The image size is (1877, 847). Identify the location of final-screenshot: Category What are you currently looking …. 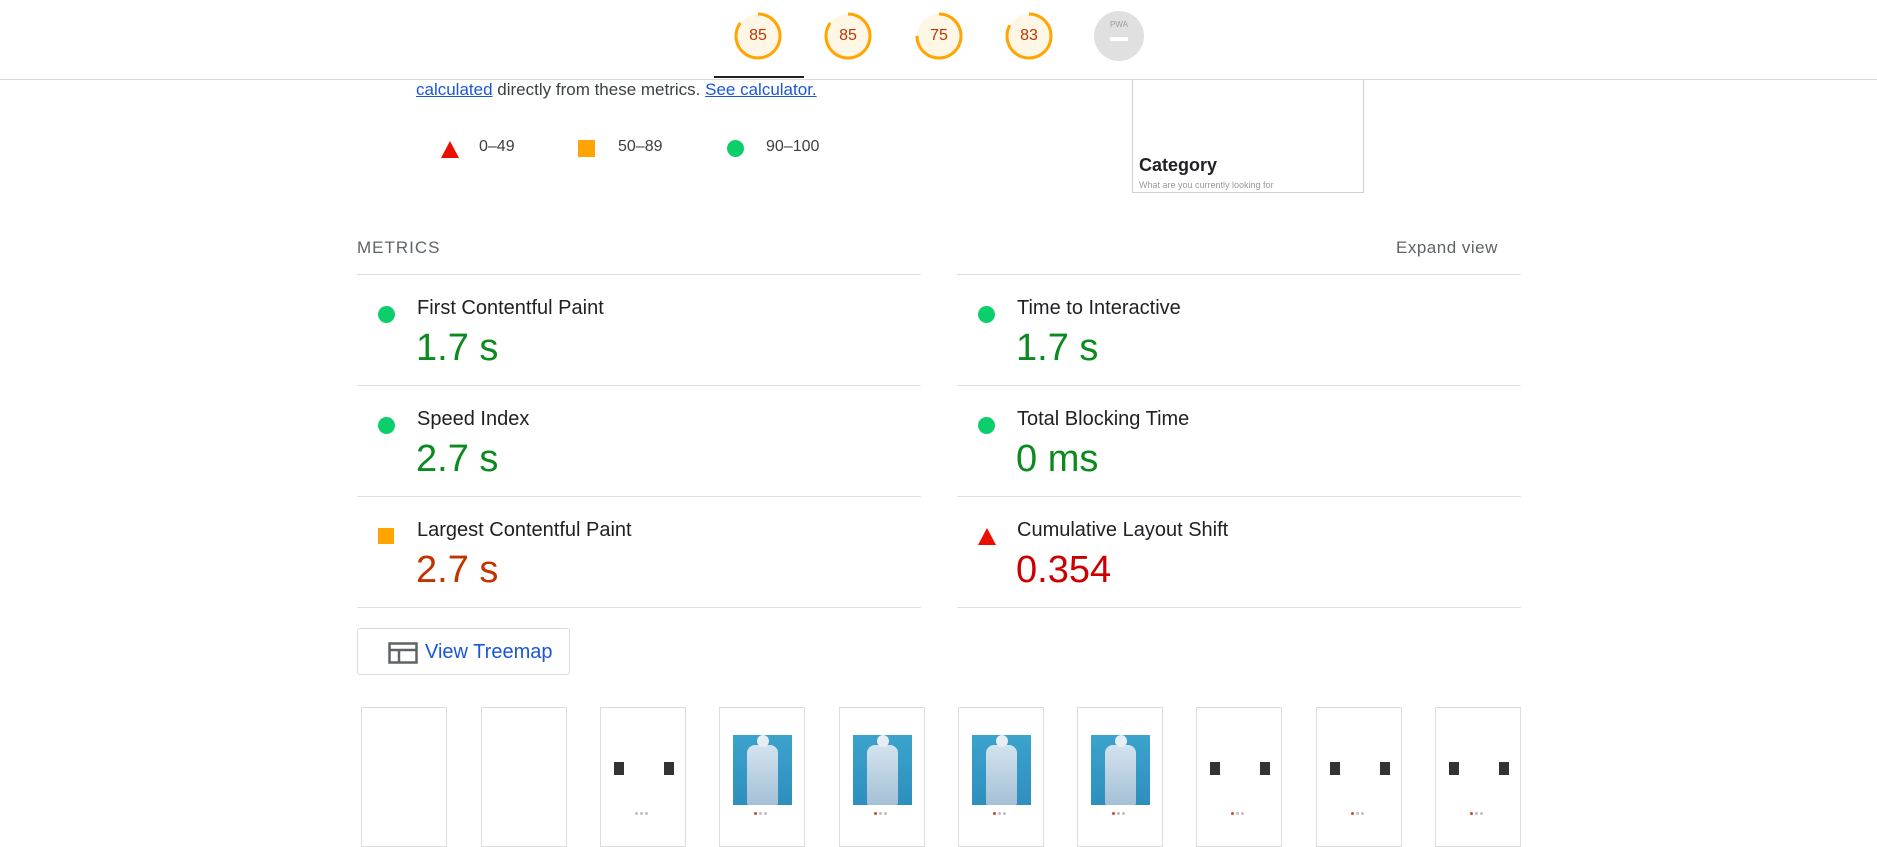
(1248, 132).